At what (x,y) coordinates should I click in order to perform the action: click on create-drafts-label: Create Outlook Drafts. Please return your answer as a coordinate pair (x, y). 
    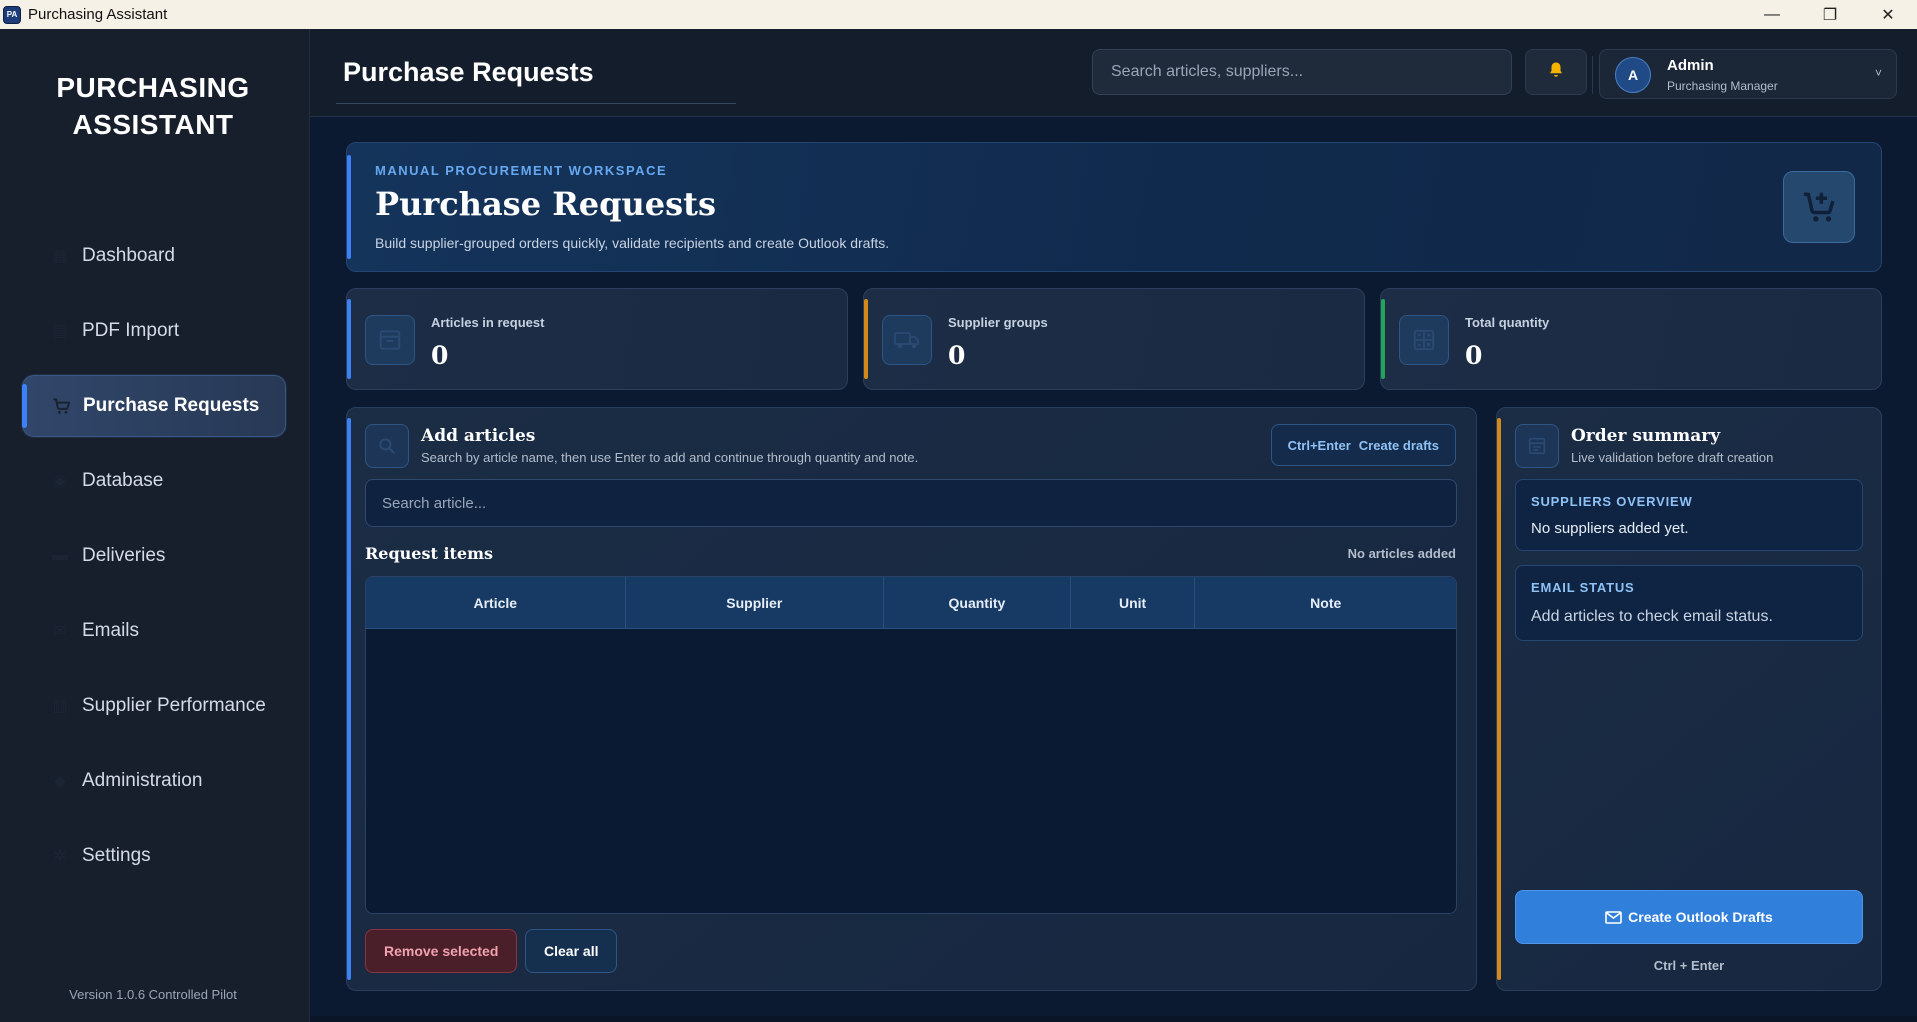
    Looking at the image, I should click on (1700, 917).